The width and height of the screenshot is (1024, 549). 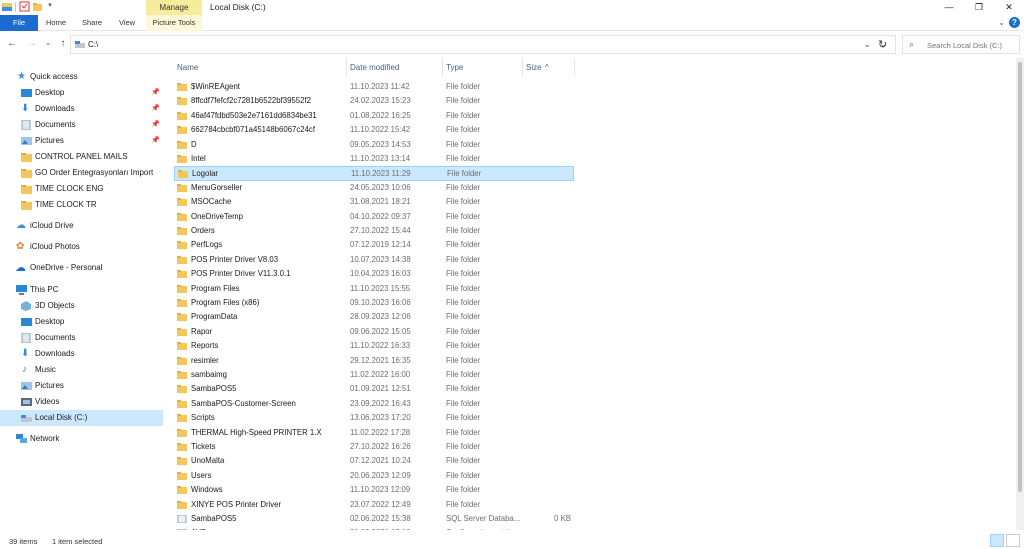 I want to click on file-row: Orders 27.10.2022 15:44 File folder, so click(x=374, y=231).